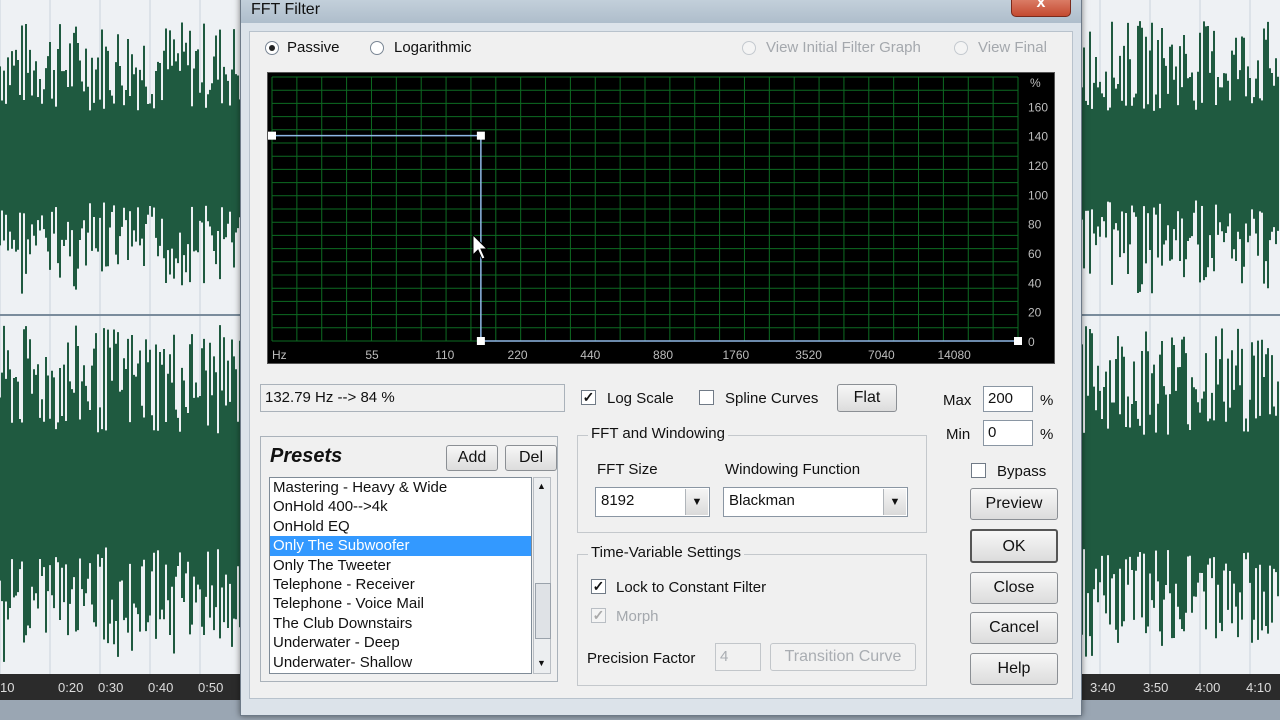  Describe the element at coordinates (867, 398) in the screenshot. I see `flat-button: Flat` at that location.